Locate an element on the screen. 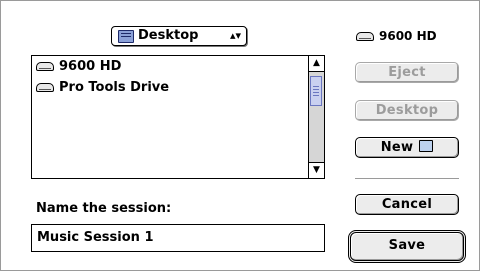  desktop-folder-icon is located at coordinates (126, 36).